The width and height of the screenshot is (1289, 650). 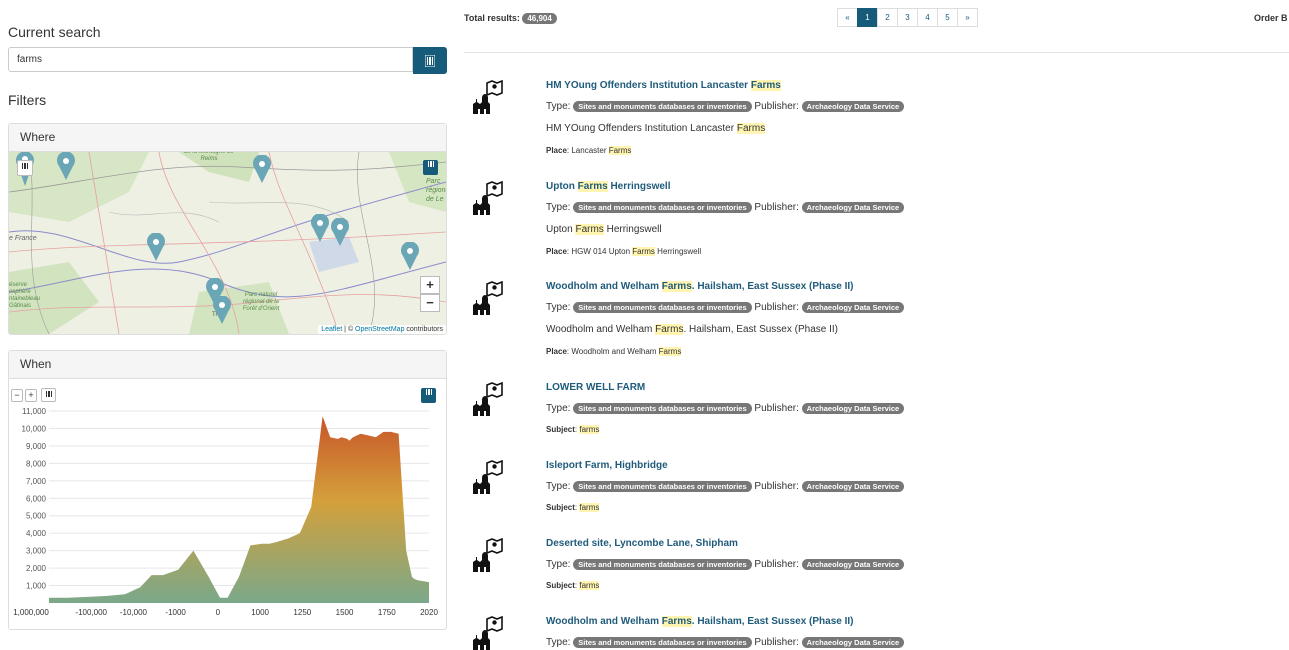 I want to click on result-title-link: LOWER WELL FARM, so click(x=595, y=387).